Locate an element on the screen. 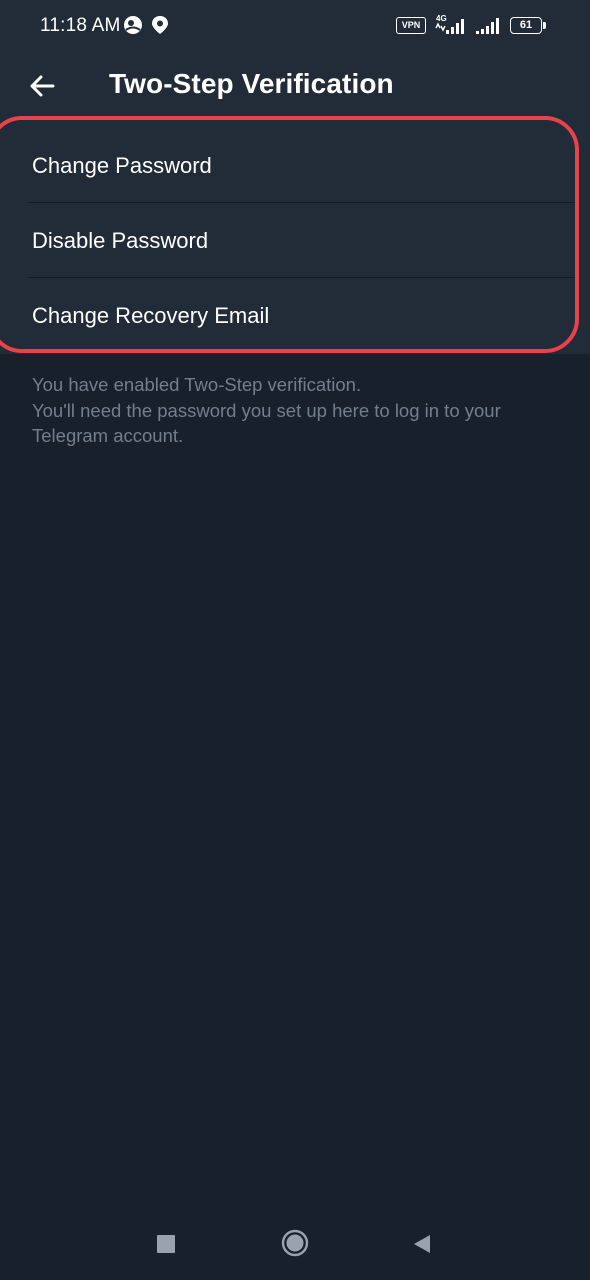  arrow-left-icon is located at coordinates (42, 86).